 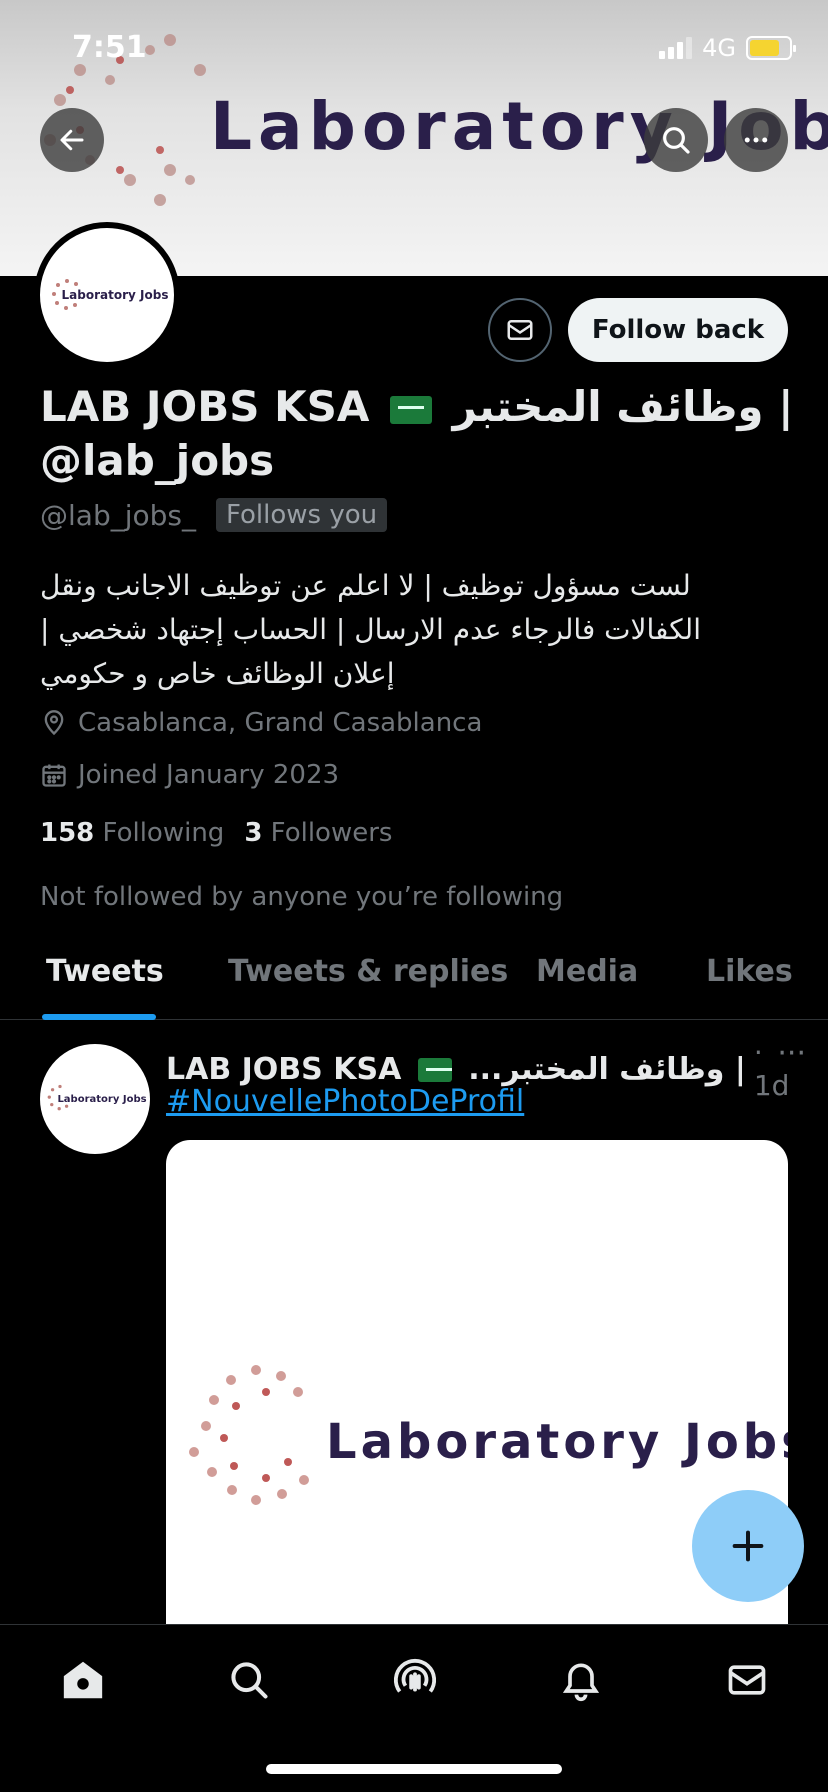 I want to click on home-indicator, so click(x=414, y=1769).